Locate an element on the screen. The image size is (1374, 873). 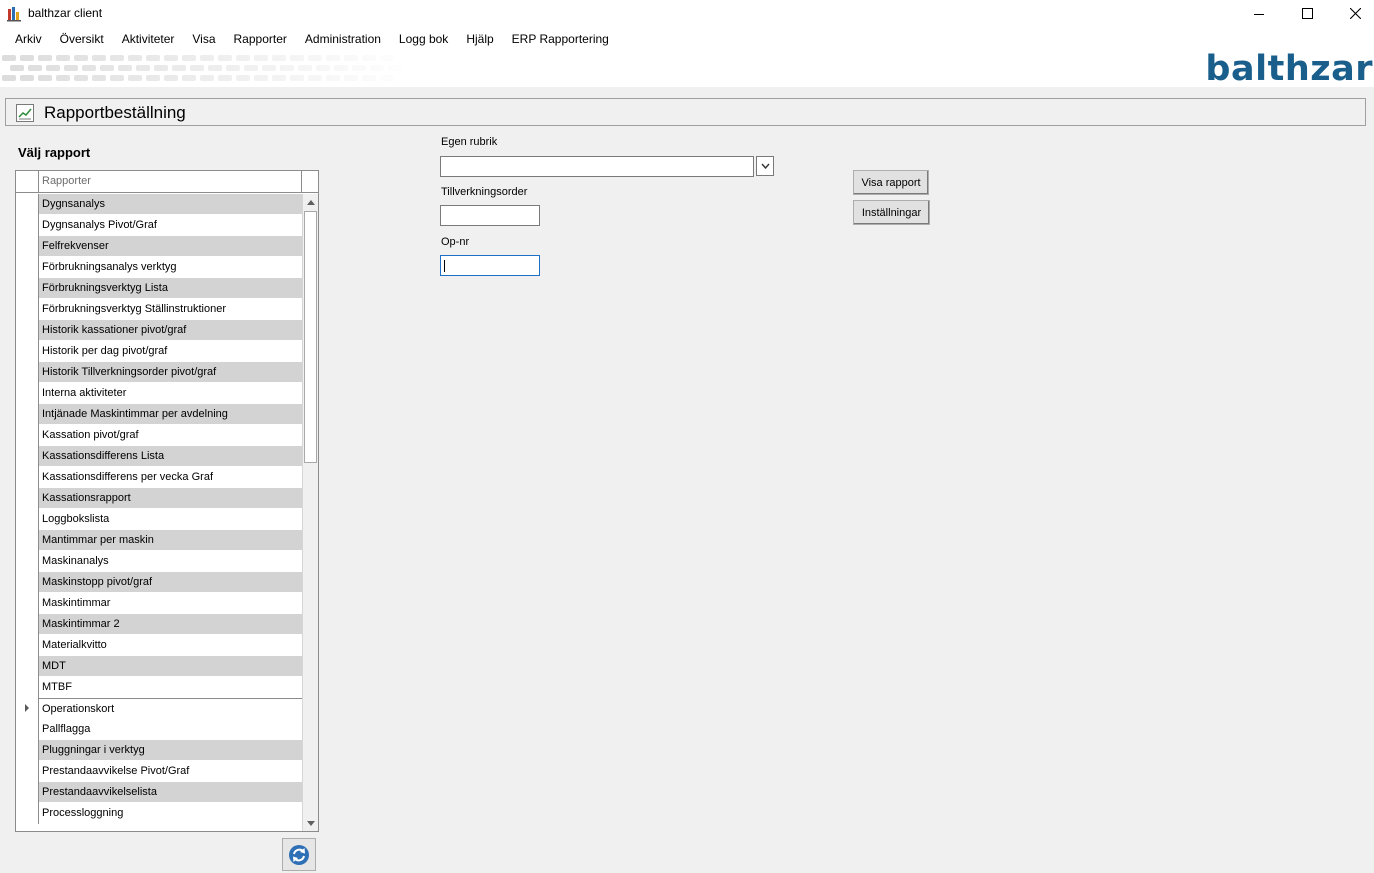
report-name-cell: Förbrukningsanalys verktyg is located at coordinates (170, 267).